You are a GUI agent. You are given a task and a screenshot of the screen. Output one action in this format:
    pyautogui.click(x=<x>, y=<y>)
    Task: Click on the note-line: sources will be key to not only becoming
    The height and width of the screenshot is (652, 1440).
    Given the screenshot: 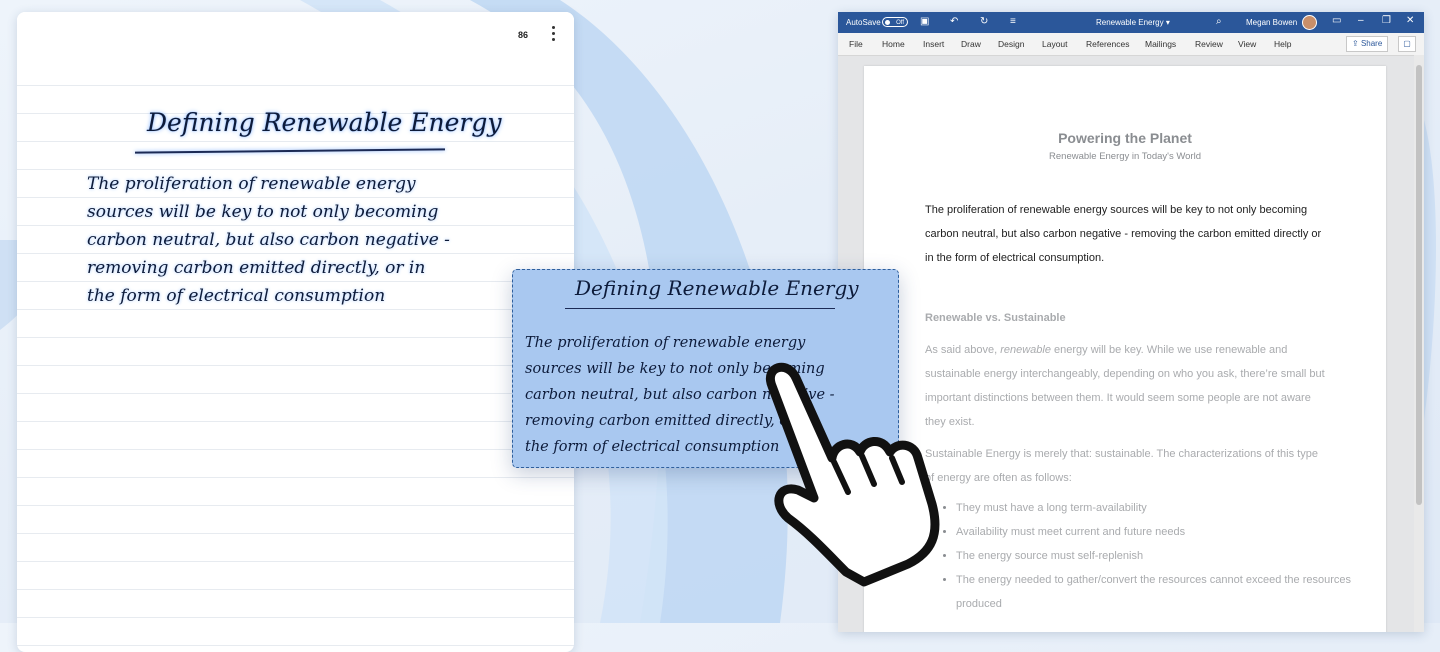 What is the action you would take?
    pyautogui.click(x=263, y=212)
    